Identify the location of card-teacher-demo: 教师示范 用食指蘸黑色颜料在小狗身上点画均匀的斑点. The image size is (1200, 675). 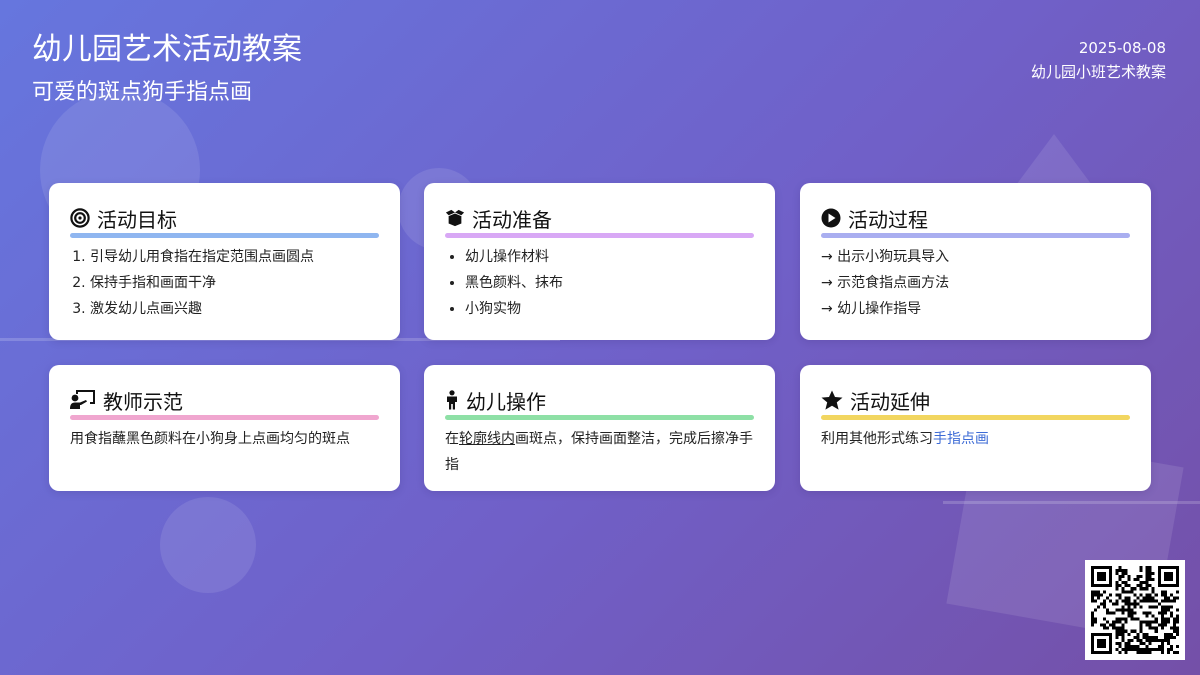
(224, 428).